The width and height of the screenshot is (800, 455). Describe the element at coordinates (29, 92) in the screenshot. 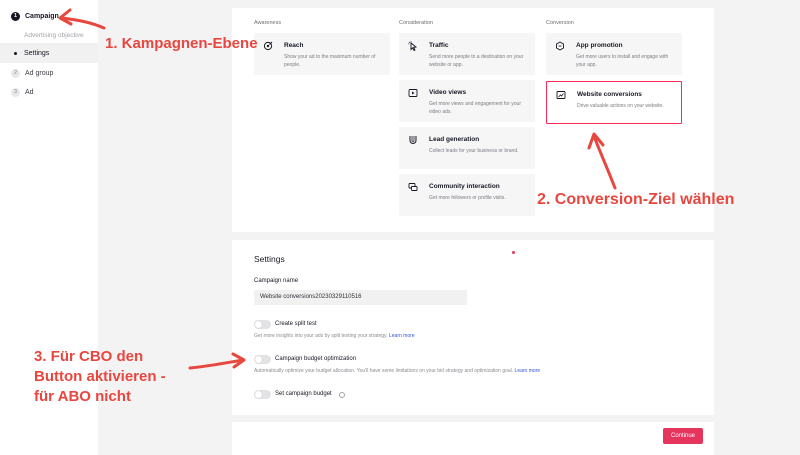

I see `sidebar-item-label: Ad` at that location.